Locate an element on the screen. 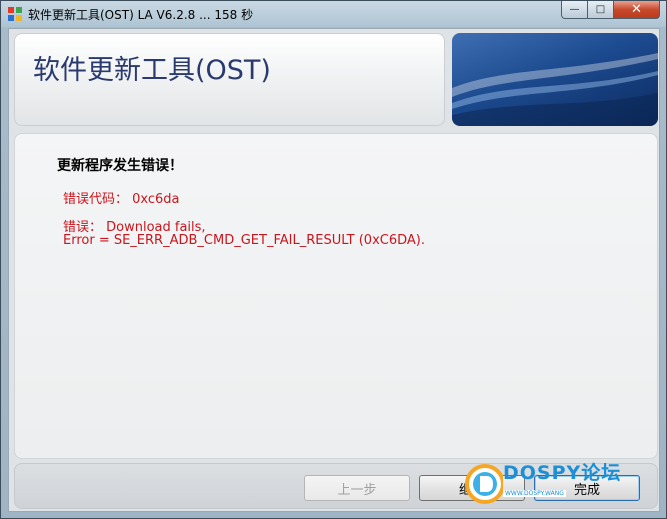  dospy-watermark: DOSPY论坛 WWW.DOSPY.WANG is located at coordinates (563, 484).